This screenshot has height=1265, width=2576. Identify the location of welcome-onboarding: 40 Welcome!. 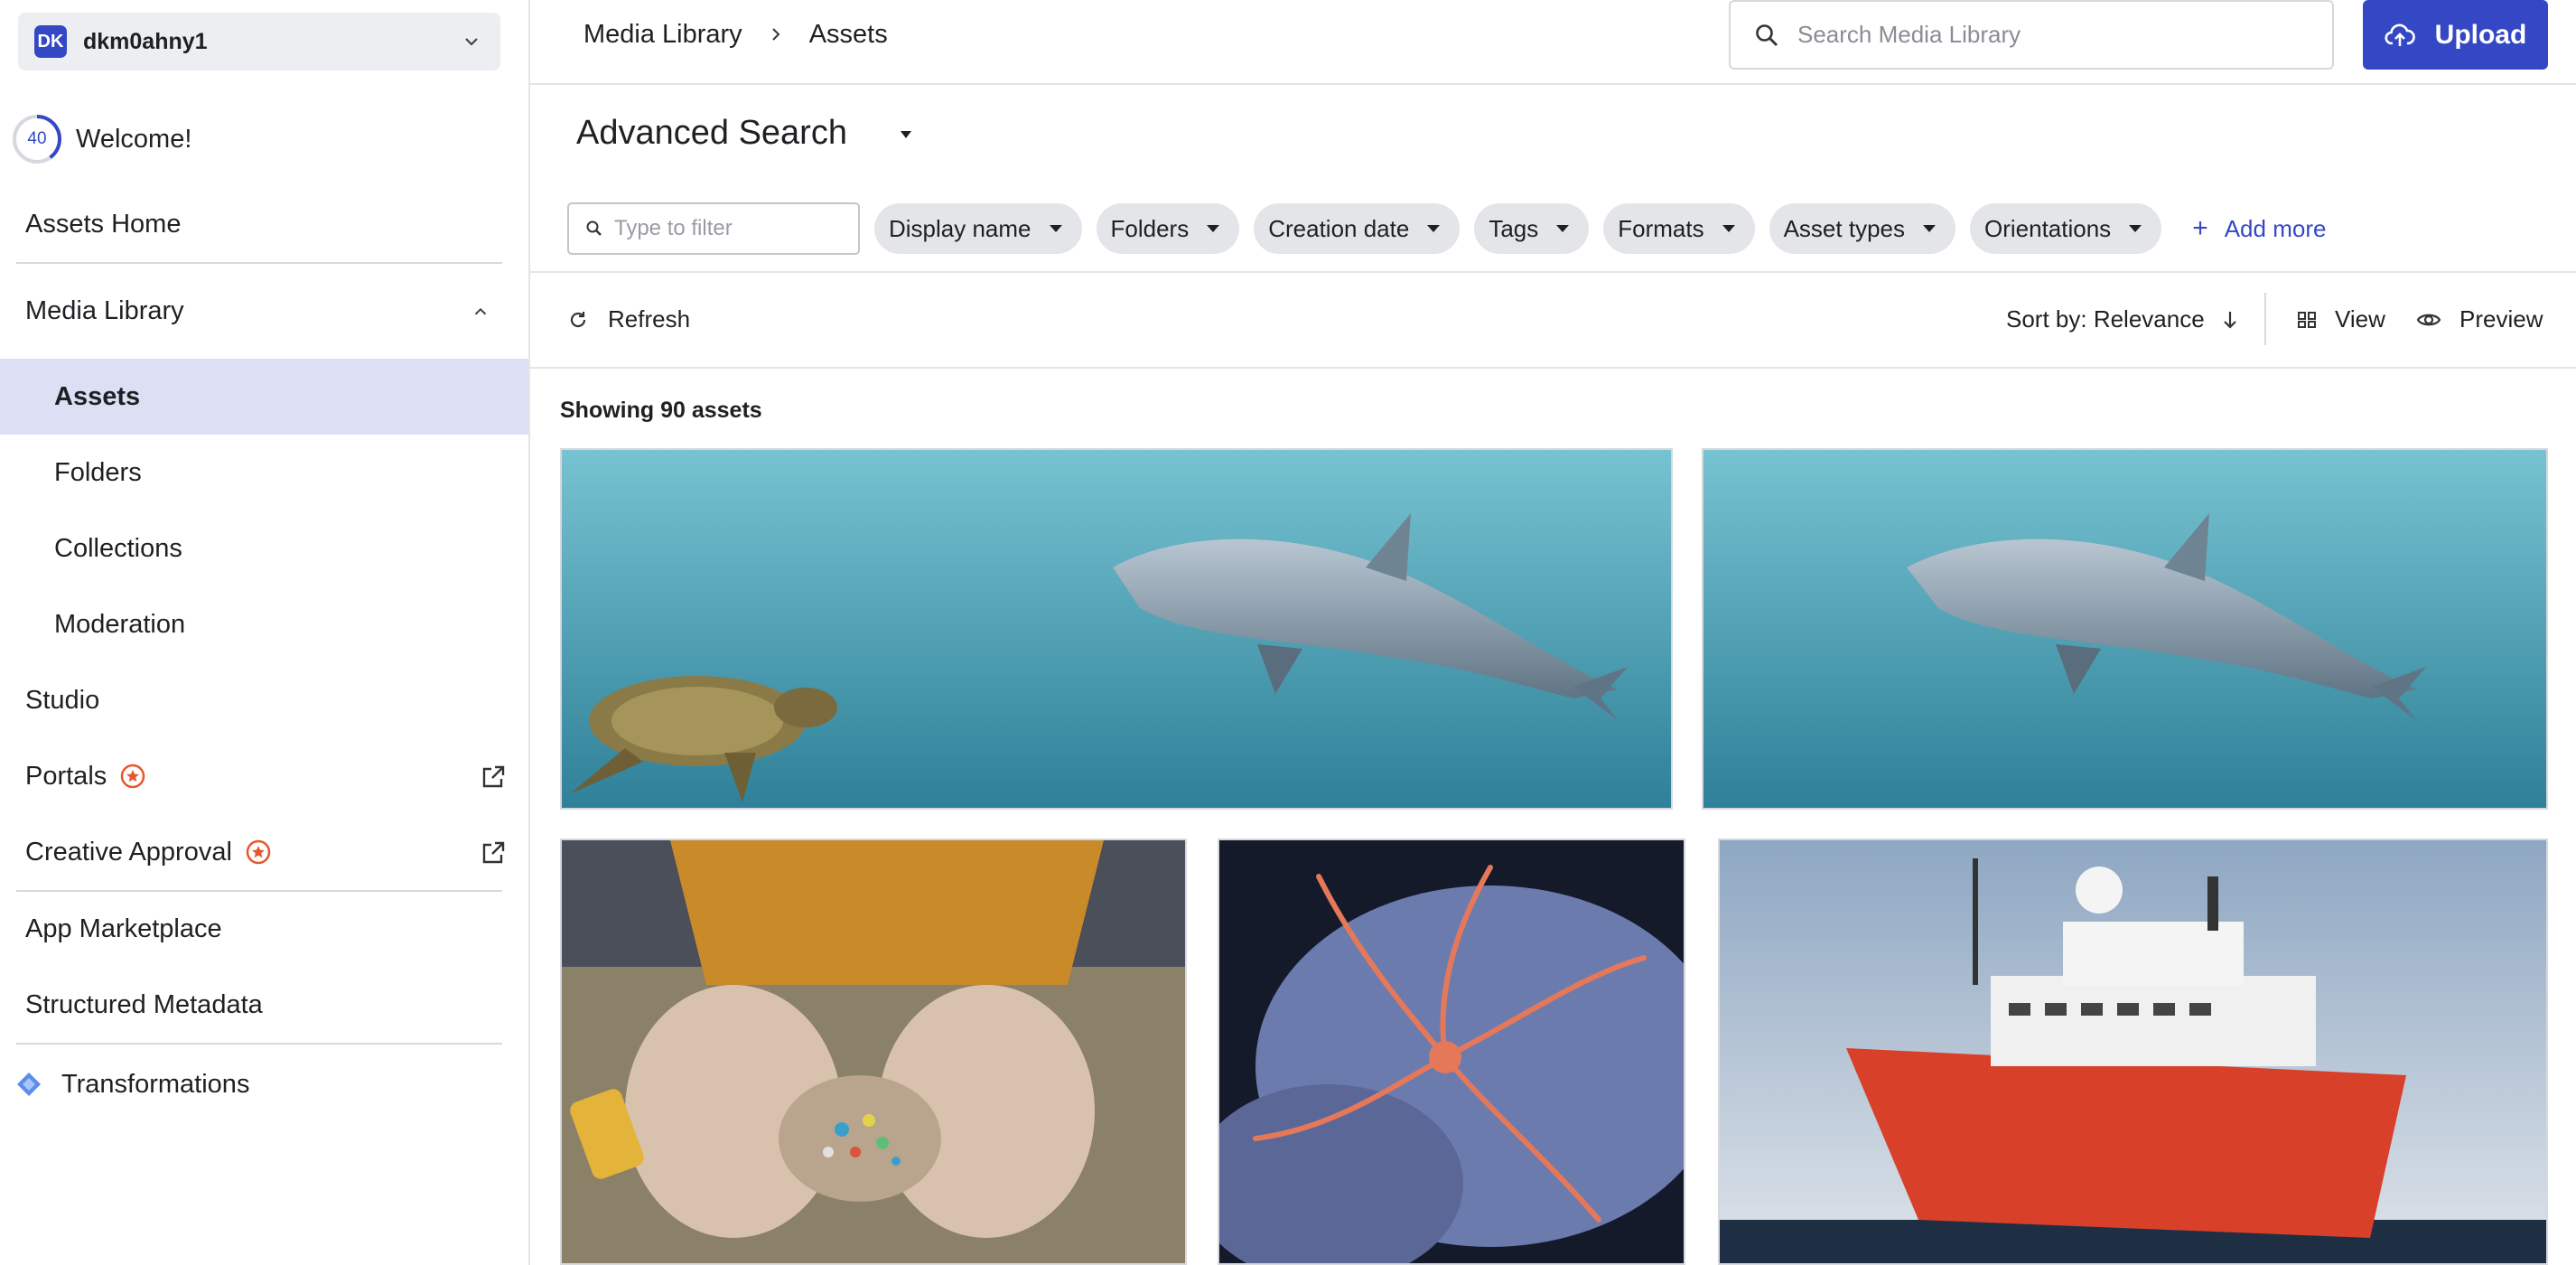
(101, 139).